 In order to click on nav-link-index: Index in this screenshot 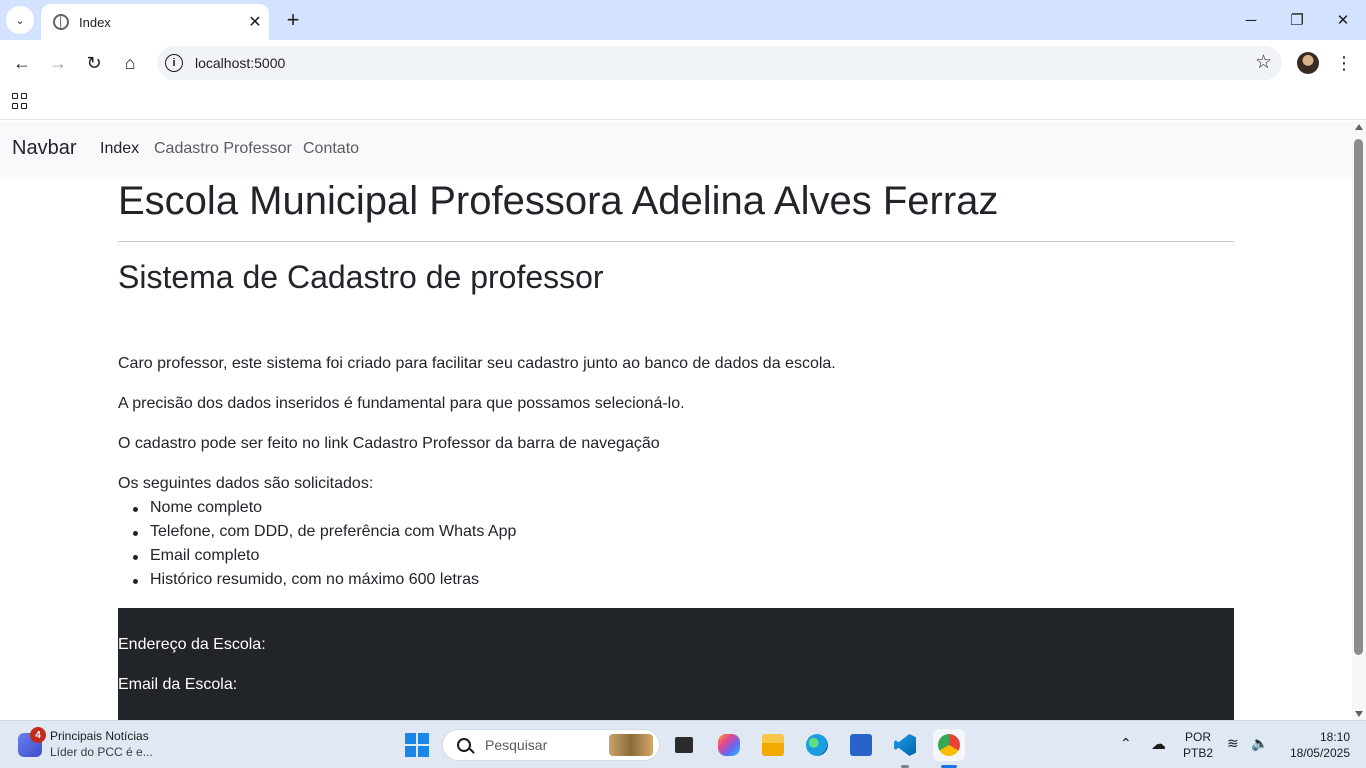, I will do `click(119, 149)`.